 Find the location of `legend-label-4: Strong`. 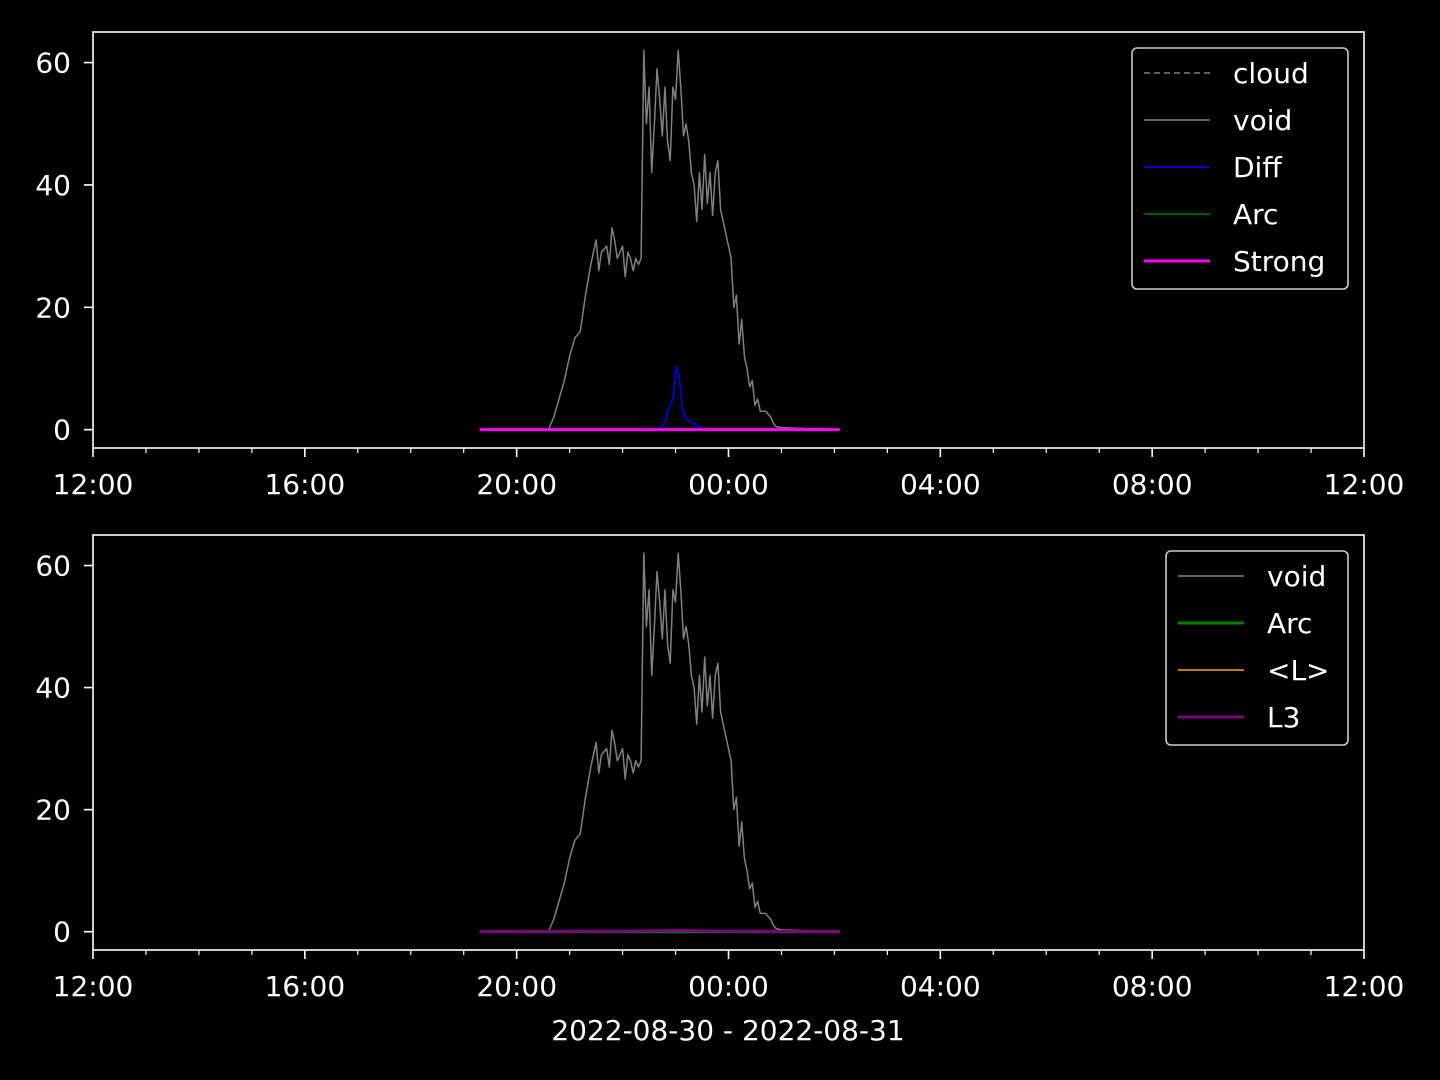

legend-label-4: Strong is located at coordinates (1279, 261).